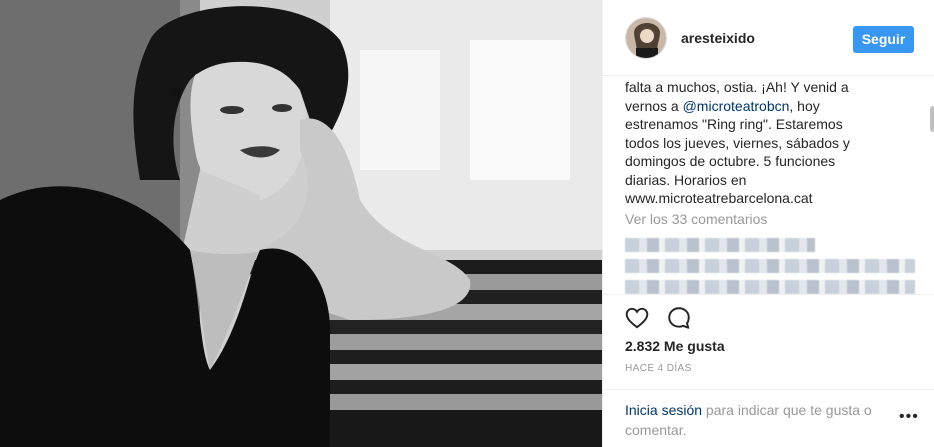 The width and height of the screenshot is (934, 447). What do you see at coordinates (734, 124) in the screenshot?
I see `caption-line-3: estrenamos "Ring ring". Estaremos` at bounding box center [734, 124].